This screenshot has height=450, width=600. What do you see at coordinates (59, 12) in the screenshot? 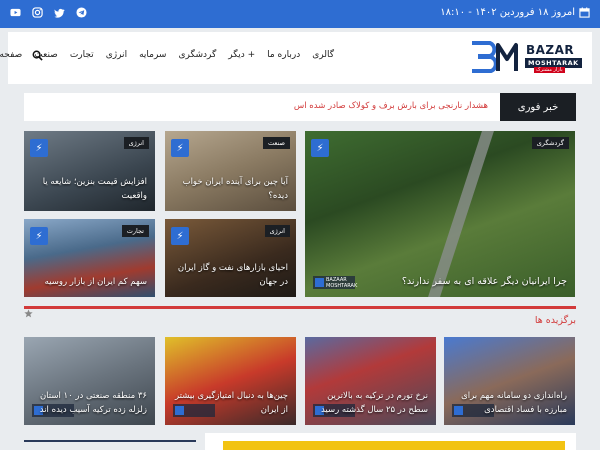
I see `twitter-icon` at bounding box center [59, 12].